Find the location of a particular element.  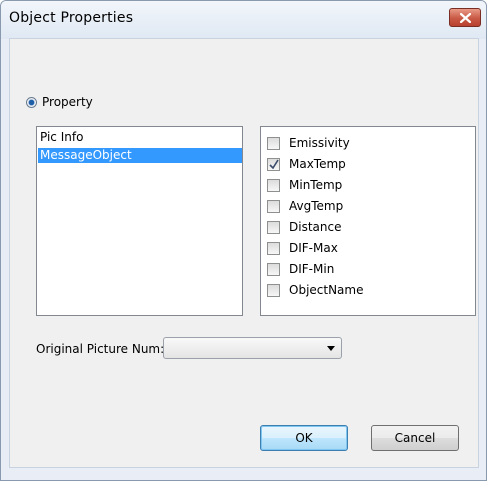

check-row-dif-min: DIF-Min is located at coordinates (300, 269).